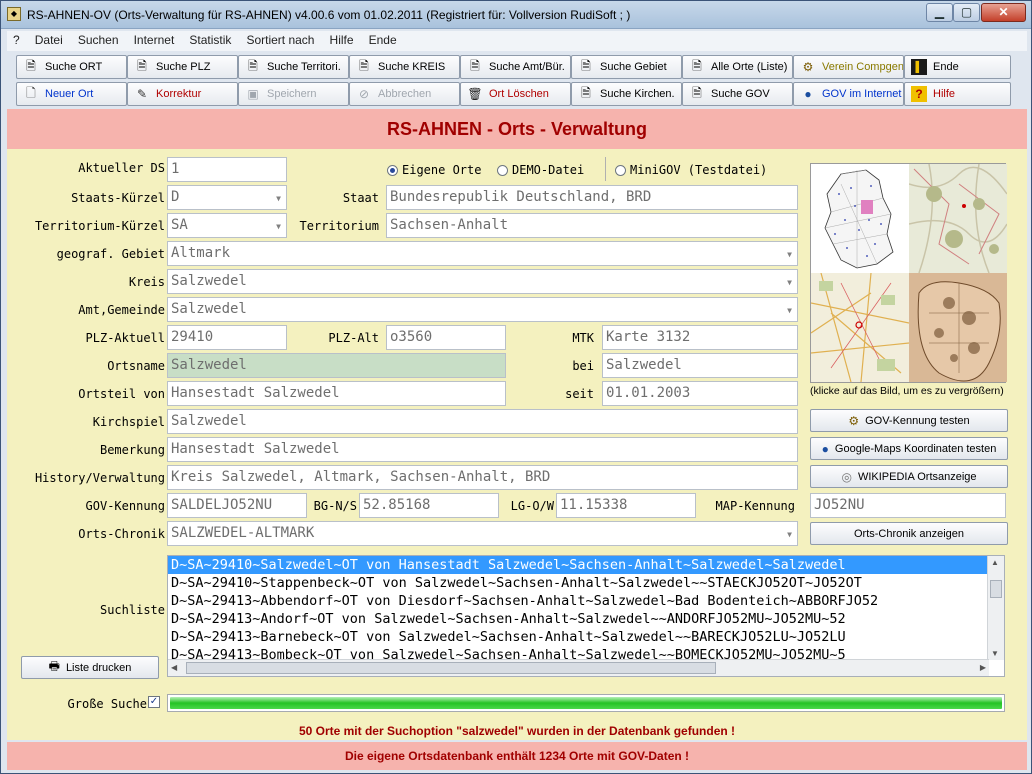 The height and width of the screenshot is (774, 1032). What do you see at coordinates (110, 254) in the screenshot?
I see `gebiet-label: geograf. Gebiet` at bounding box center [110, 254].